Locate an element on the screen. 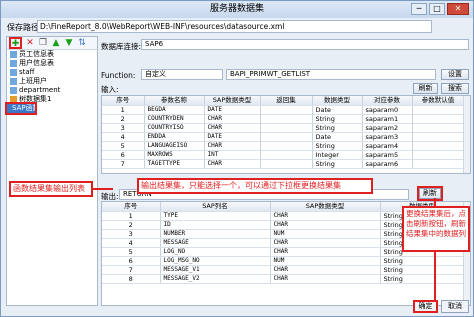 The height and width of the screenshot is (317, 474). column-header: 参数名称 is located at coordinates (174, 101).